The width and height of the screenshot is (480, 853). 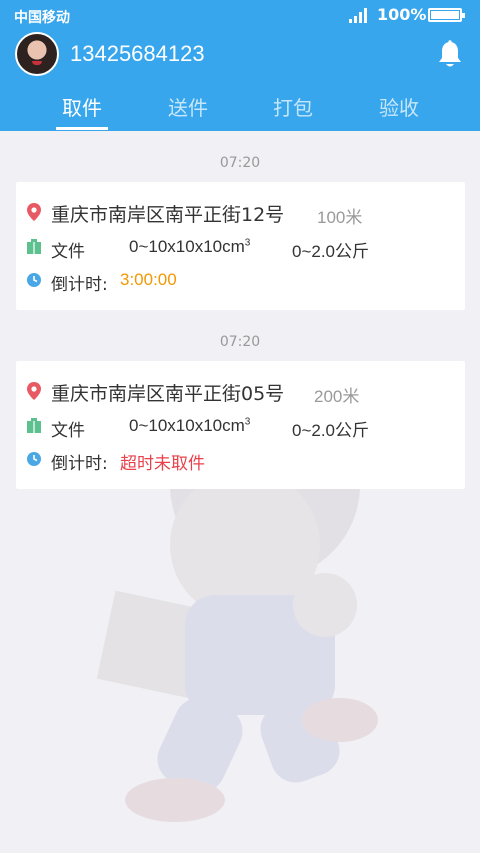 I want to click on bell-icon, so click(x=450, y=54).